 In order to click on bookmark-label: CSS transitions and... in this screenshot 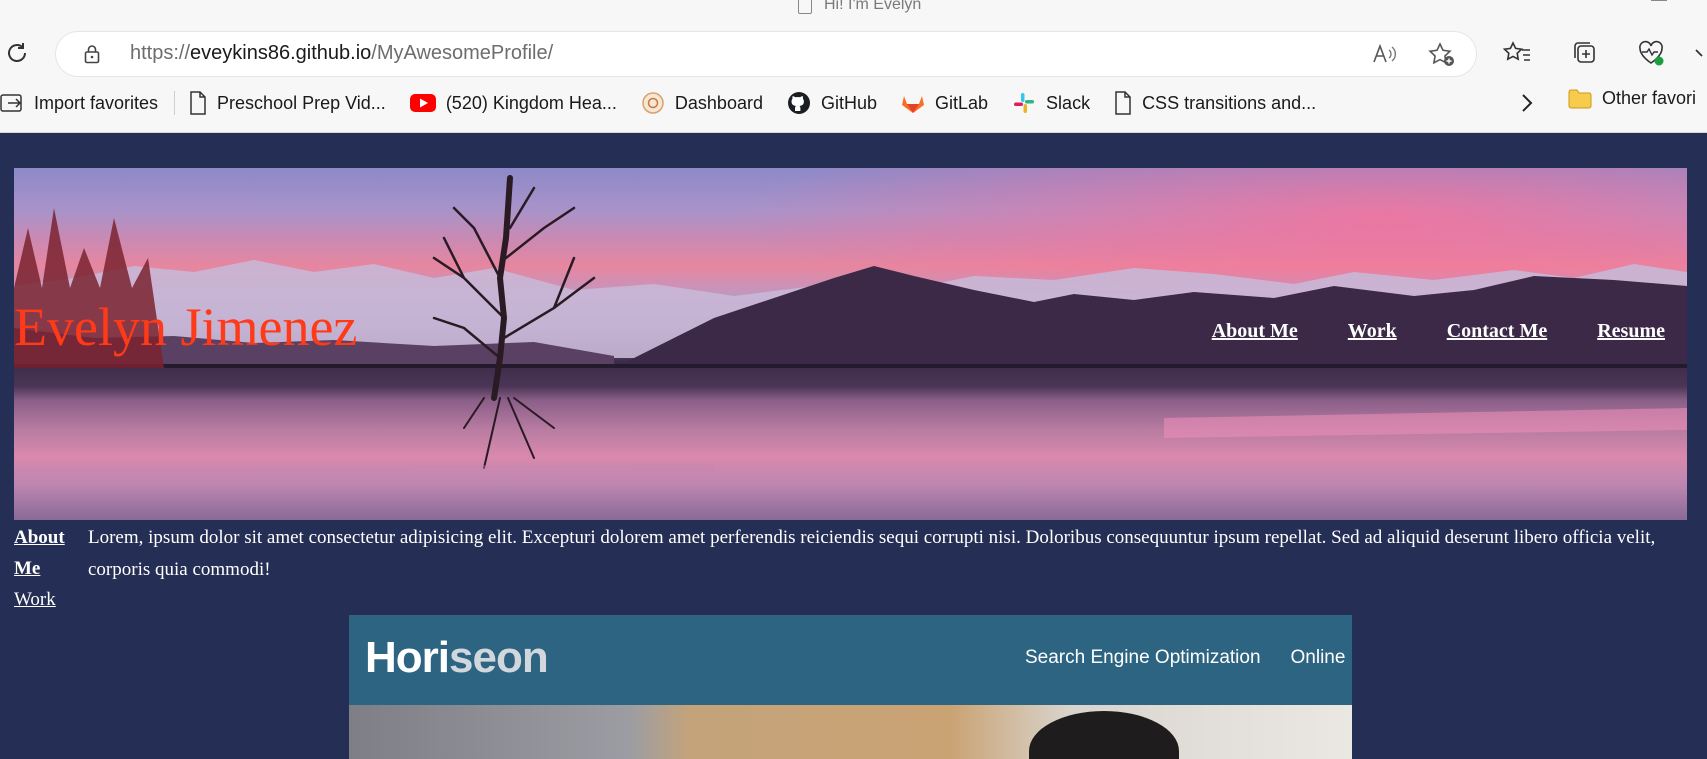, I will do `click(1229, 102)`.